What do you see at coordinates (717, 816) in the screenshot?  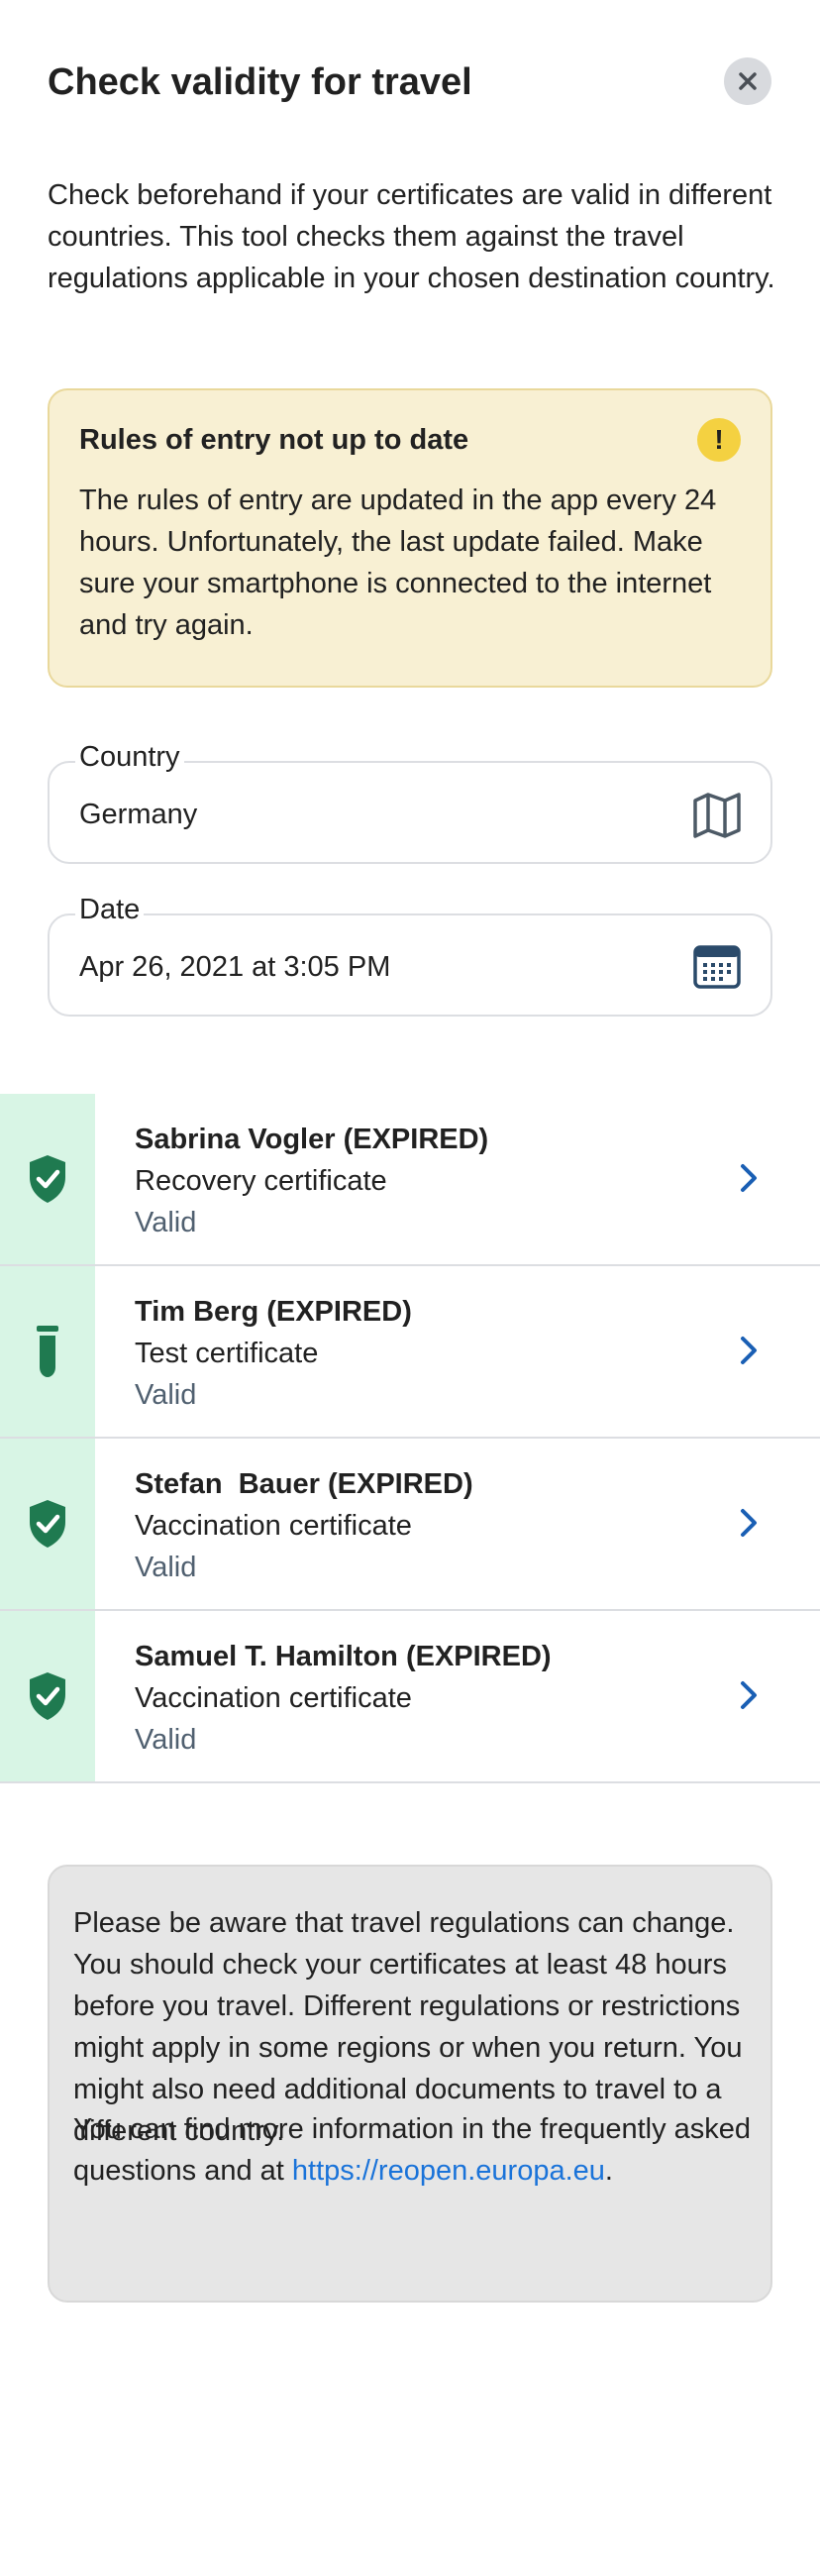 I see `map-icon` at bounding box center [717, 816].